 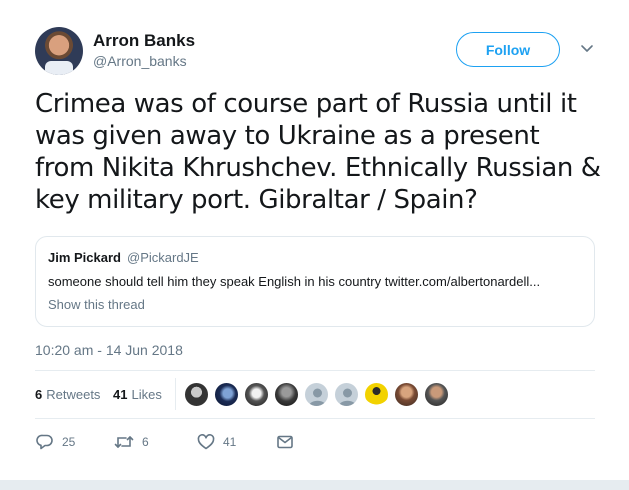 I want to click on follow-button: Follow, so click(x=508, y=49).